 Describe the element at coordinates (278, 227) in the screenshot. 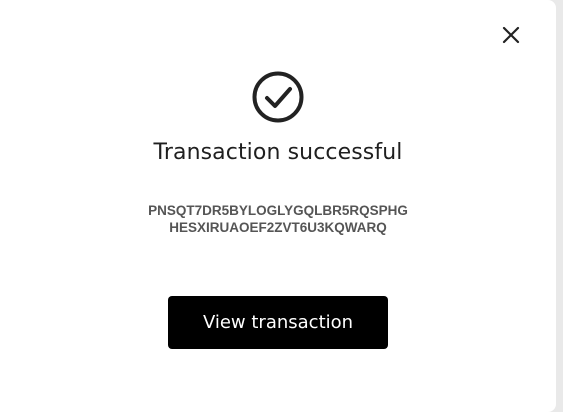

I see `transaction-hash-line-2: HESXIRUAOEF2ZVT6U3KQWARQ` at that location.